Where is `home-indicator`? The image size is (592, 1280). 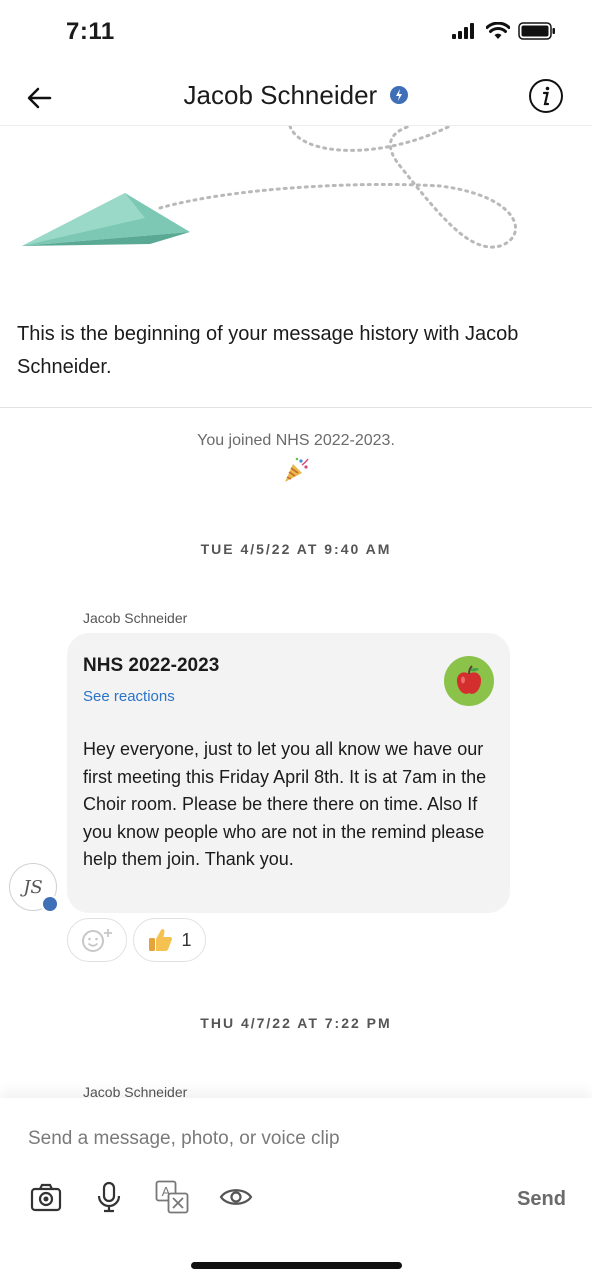
home-indicator is located at coordinates (296, 1265).